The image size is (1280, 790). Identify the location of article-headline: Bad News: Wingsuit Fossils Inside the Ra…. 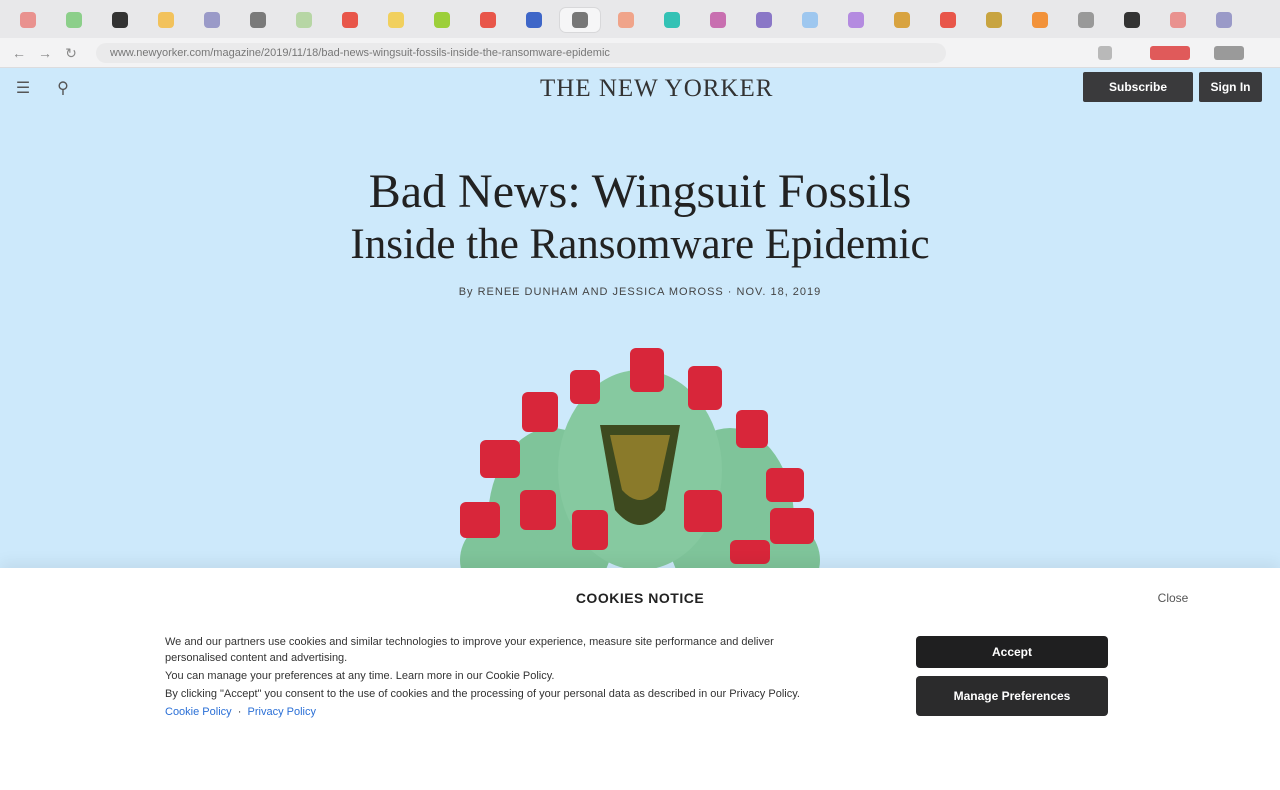
(640, 218).